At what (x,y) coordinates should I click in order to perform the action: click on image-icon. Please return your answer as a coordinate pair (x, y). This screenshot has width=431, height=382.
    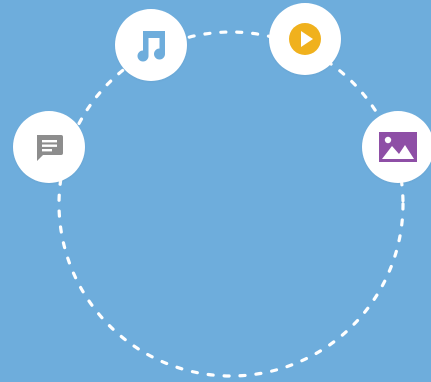
    Looking at the image, I should click on (398, 147).